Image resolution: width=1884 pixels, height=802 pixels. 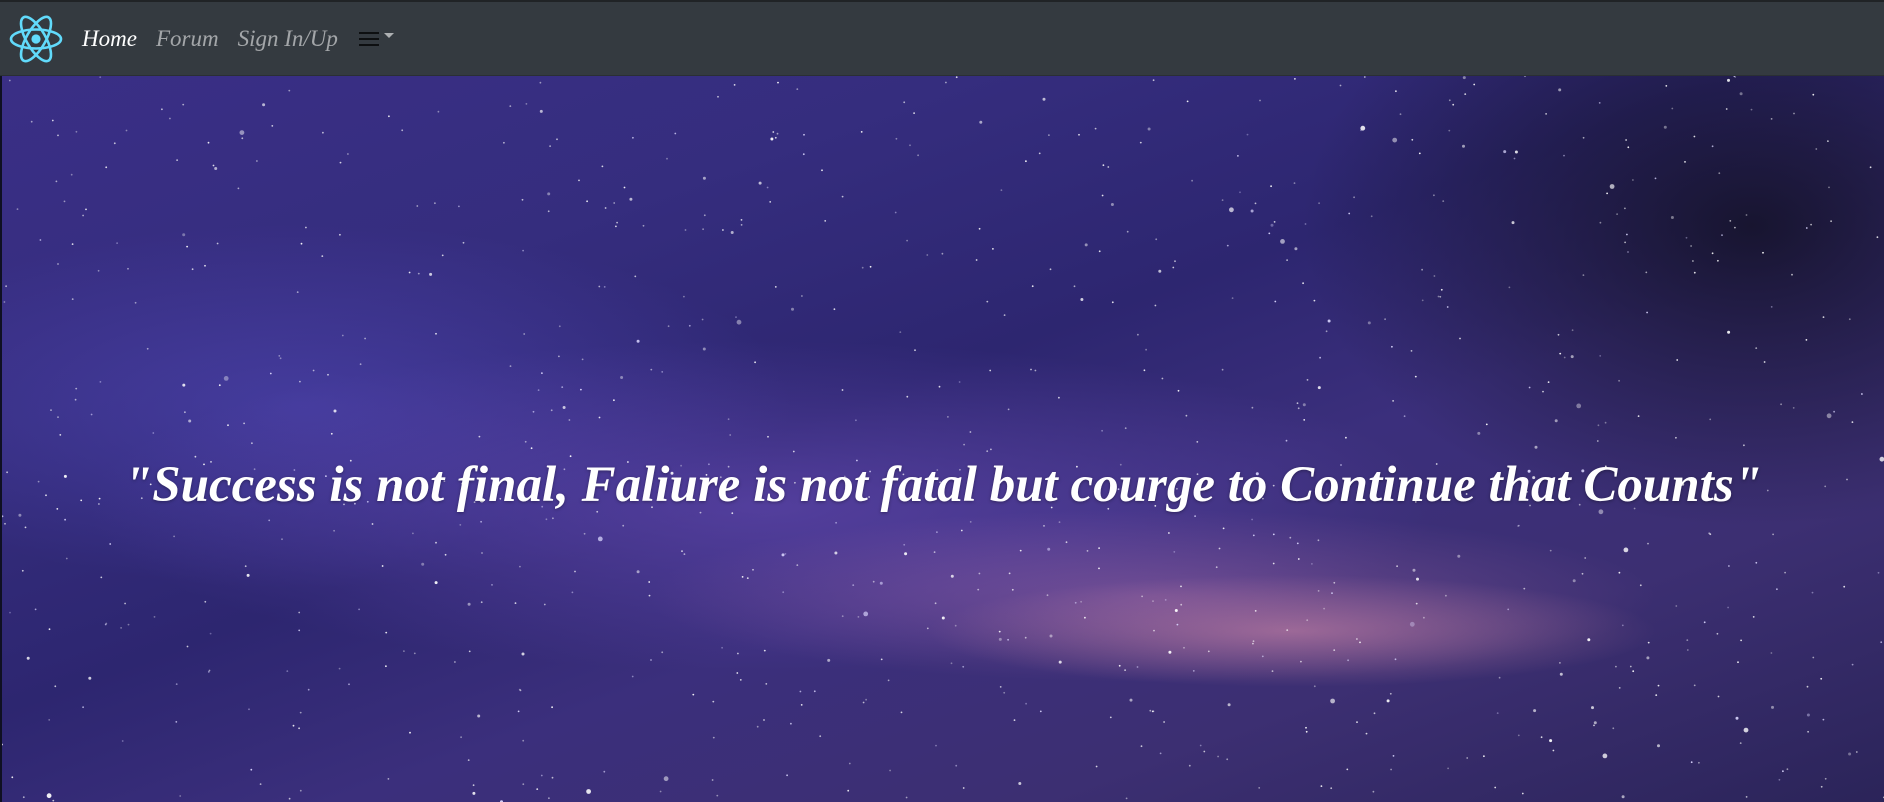 What do you see at coordinates (288, 39) in the screenshot?
I see `nav-link-sign-in-up: Sign In/Up` at bounding box center [288, 39].